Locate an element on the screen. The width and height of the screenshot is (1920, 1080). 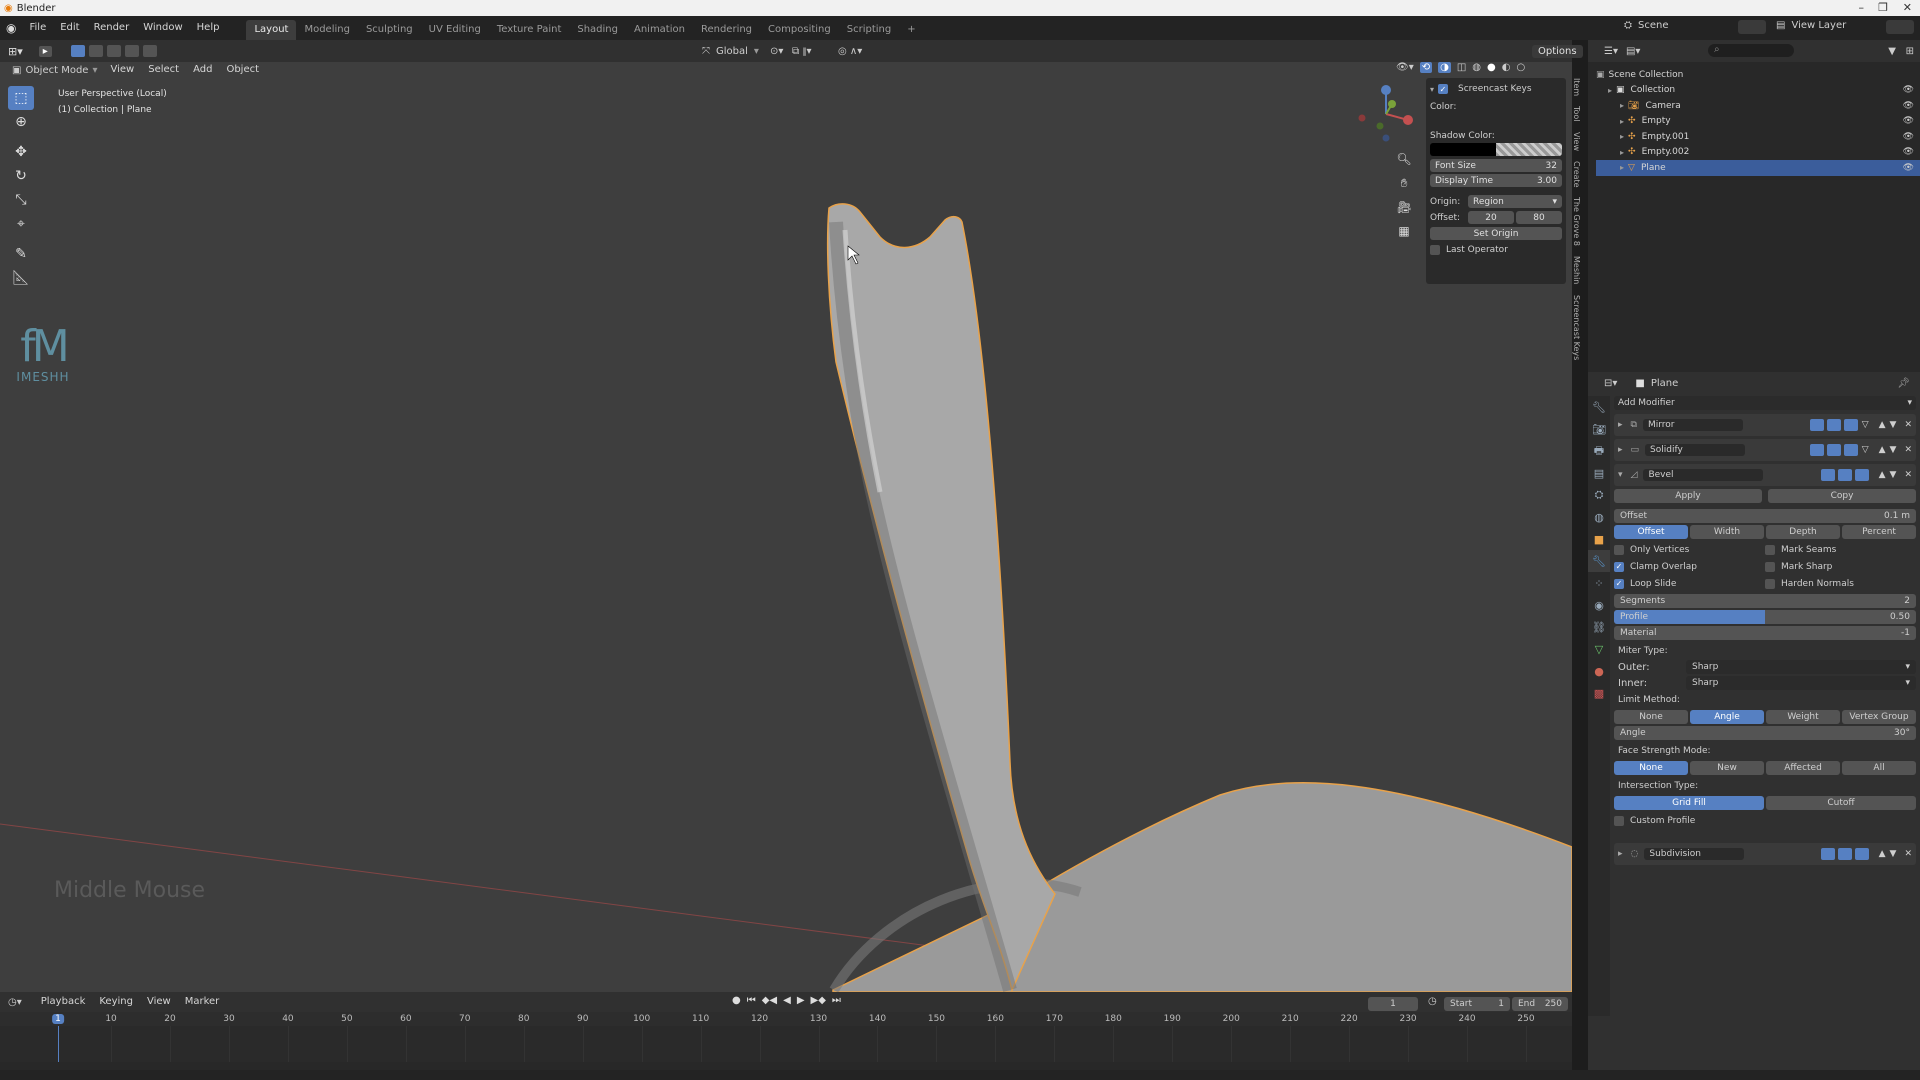
particles-tab-icon: ⁘ is located at coordinates (1599, 583).